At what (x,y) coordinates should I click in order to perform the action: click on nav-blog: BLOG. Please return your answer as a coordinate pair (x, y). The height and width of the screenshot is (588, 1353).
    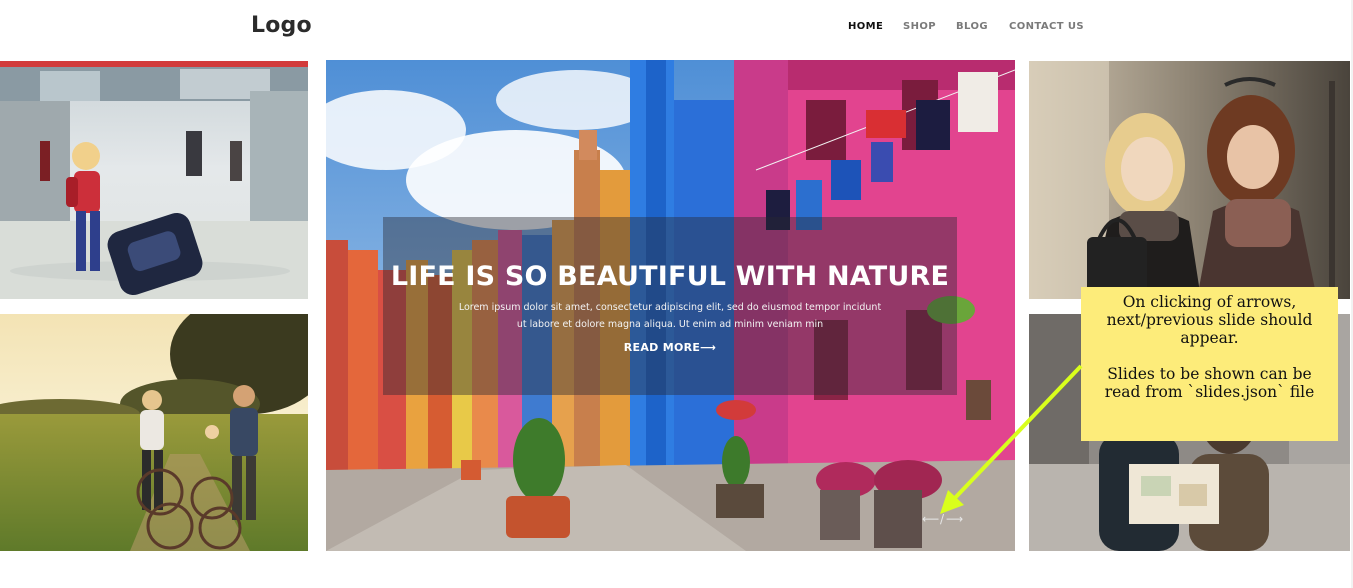
    Looking at the image, I should click on (972, 28).